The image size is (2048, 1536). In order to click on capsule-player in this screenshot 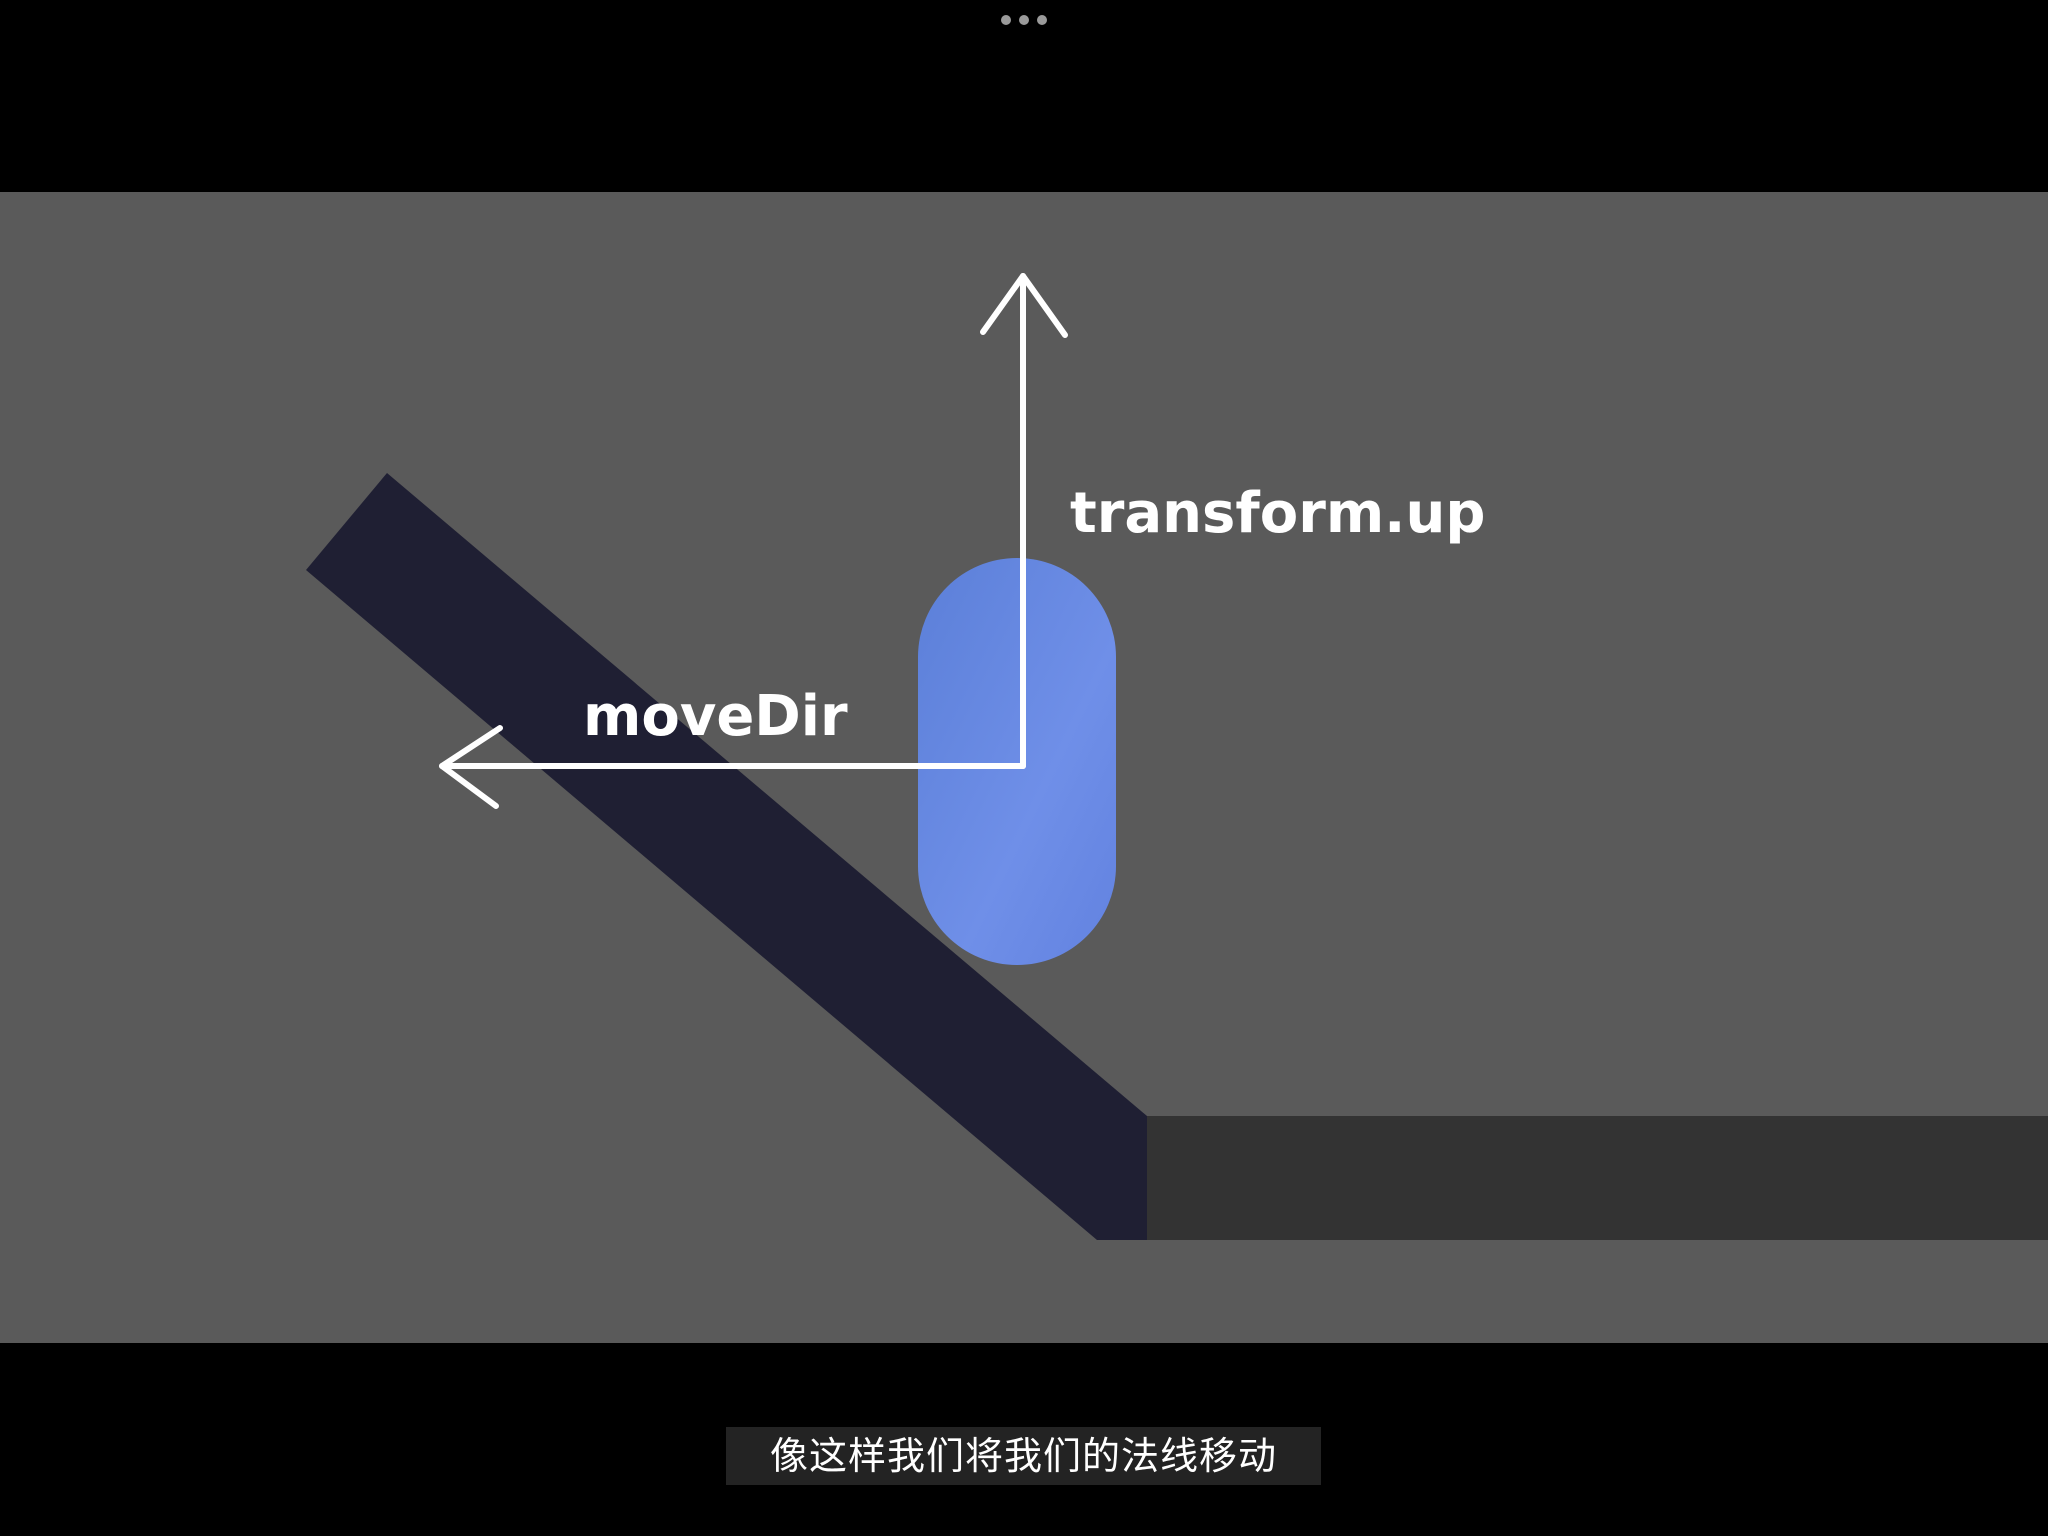, I will do `click(1017, 761)`.